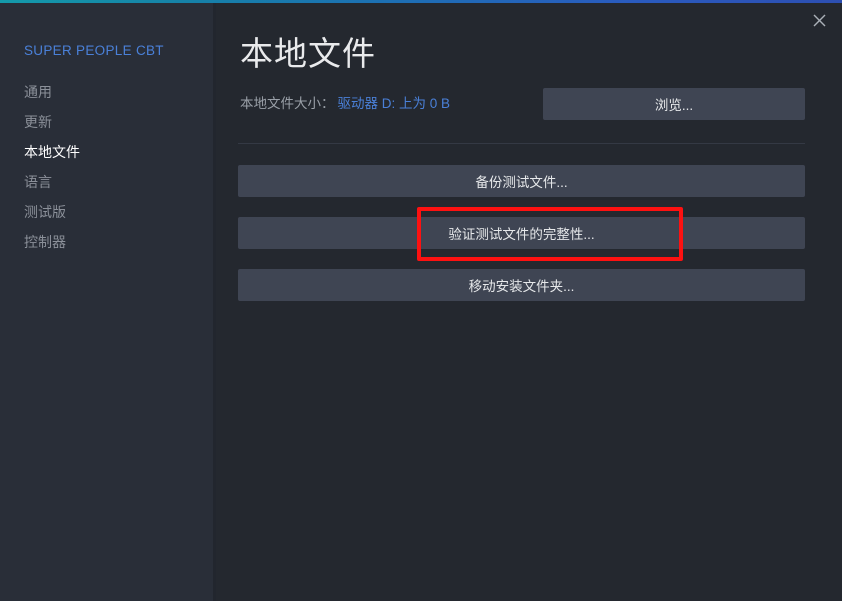  What do you see at coordinates (38, 92) in the screenshot?
I see `sidebar-item-general: 通用` at bounding box center [38, 92].